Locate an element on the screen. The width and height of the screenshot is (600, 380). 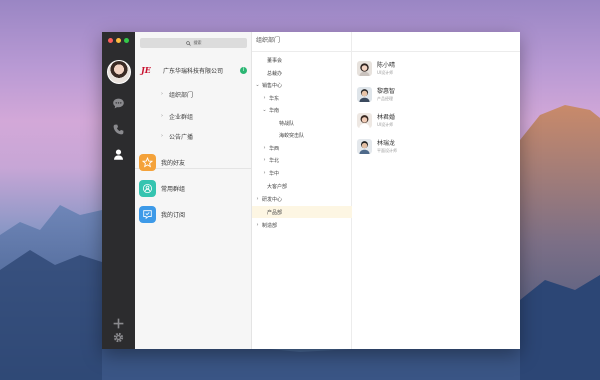
subscribe-icon is located at coordinates (147, 214).